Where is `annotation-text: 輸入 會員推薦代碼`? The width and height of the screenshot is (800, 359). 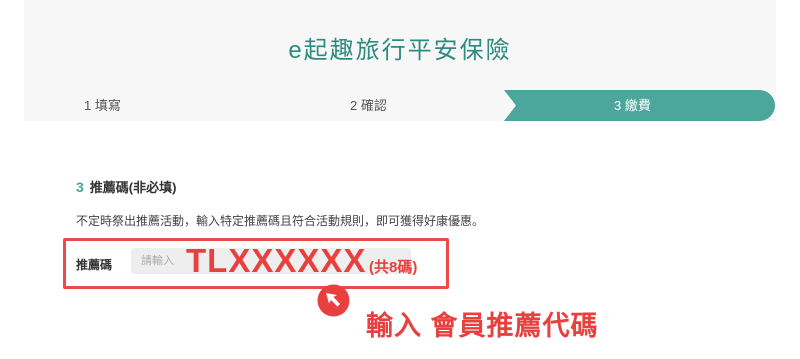 annotation-text: 輸入 會員推薦代碼 is located at coordinates (482, 326).